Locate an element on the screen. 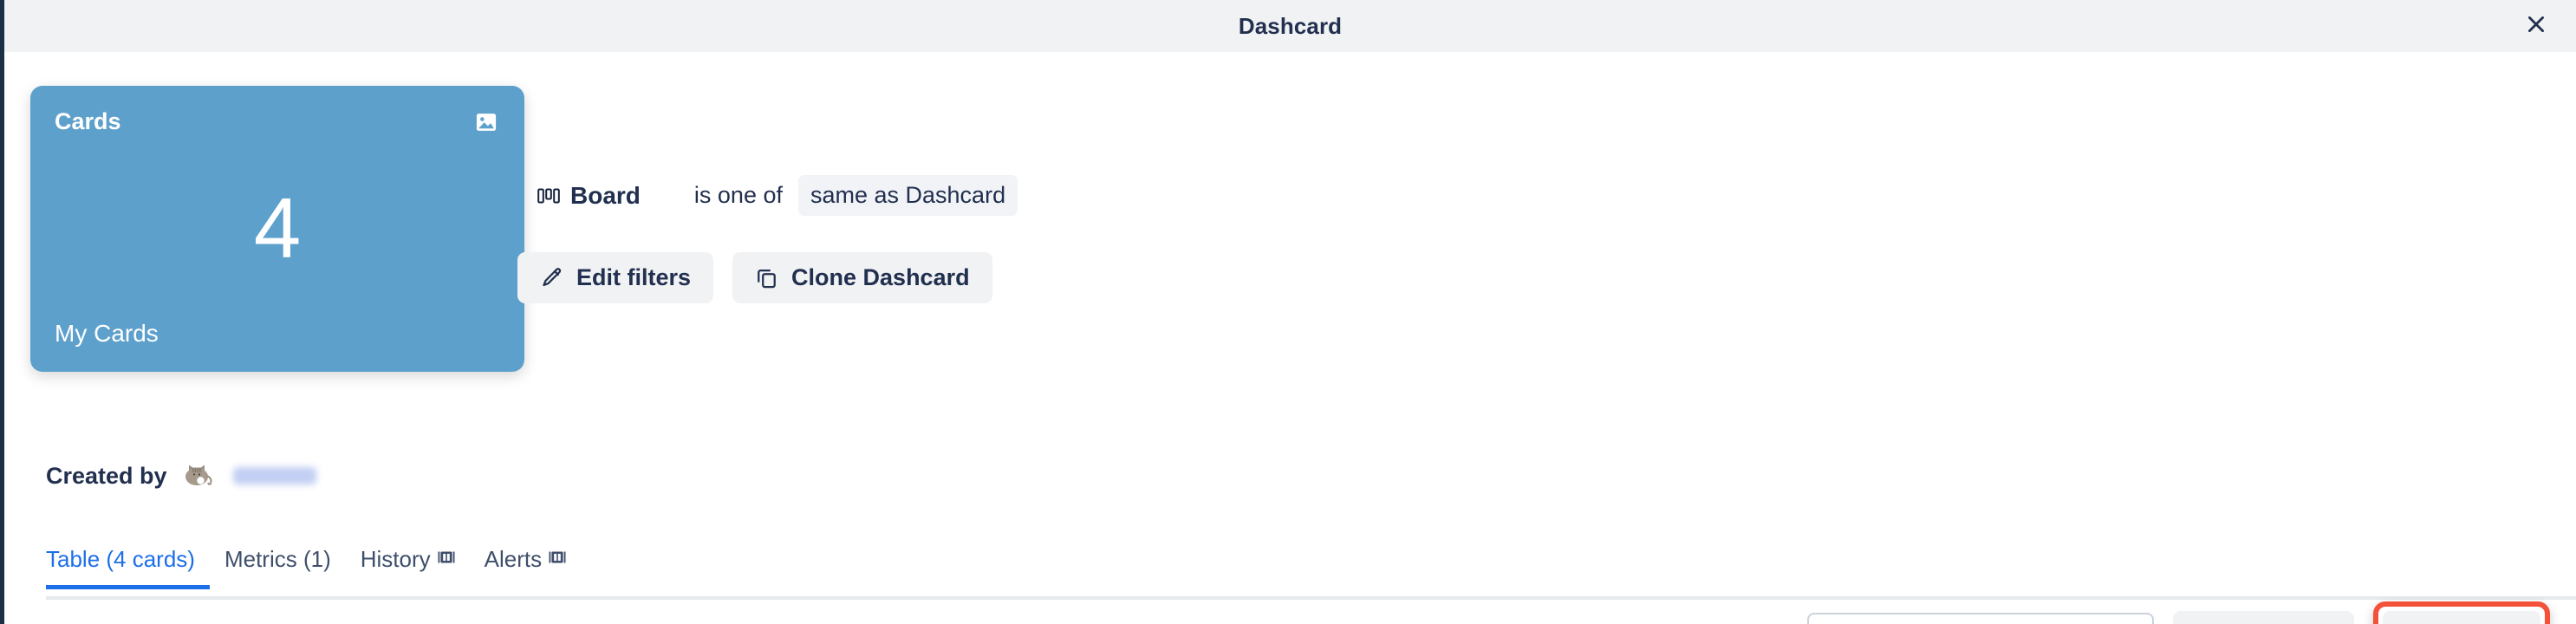 The width and height of the screenshot is (2576, 624). export-highlight-ring: Export is located at coordinates (2461, 612).